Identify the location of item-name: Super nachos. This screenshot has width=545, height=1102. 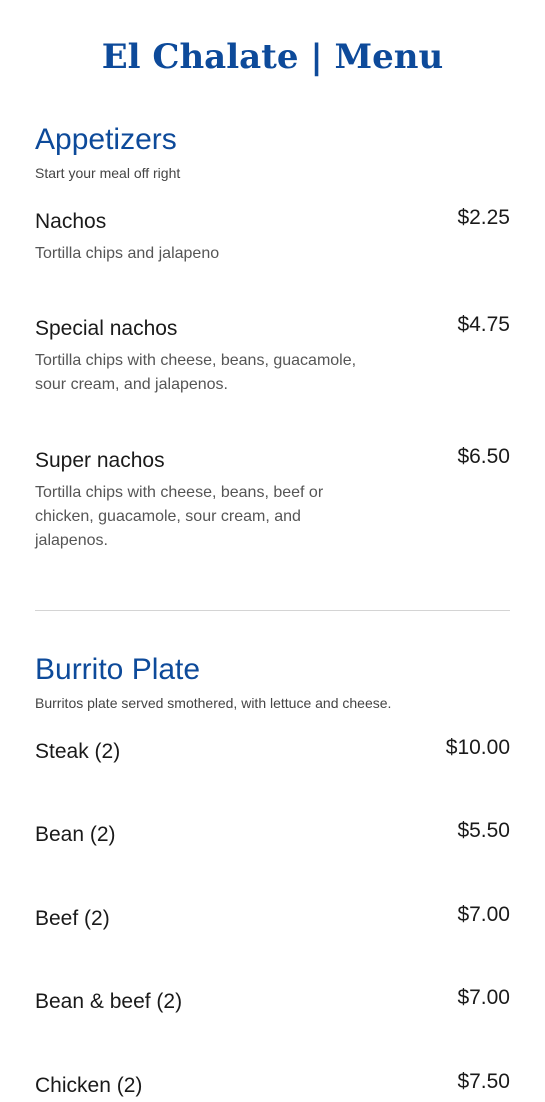
(100, 460).